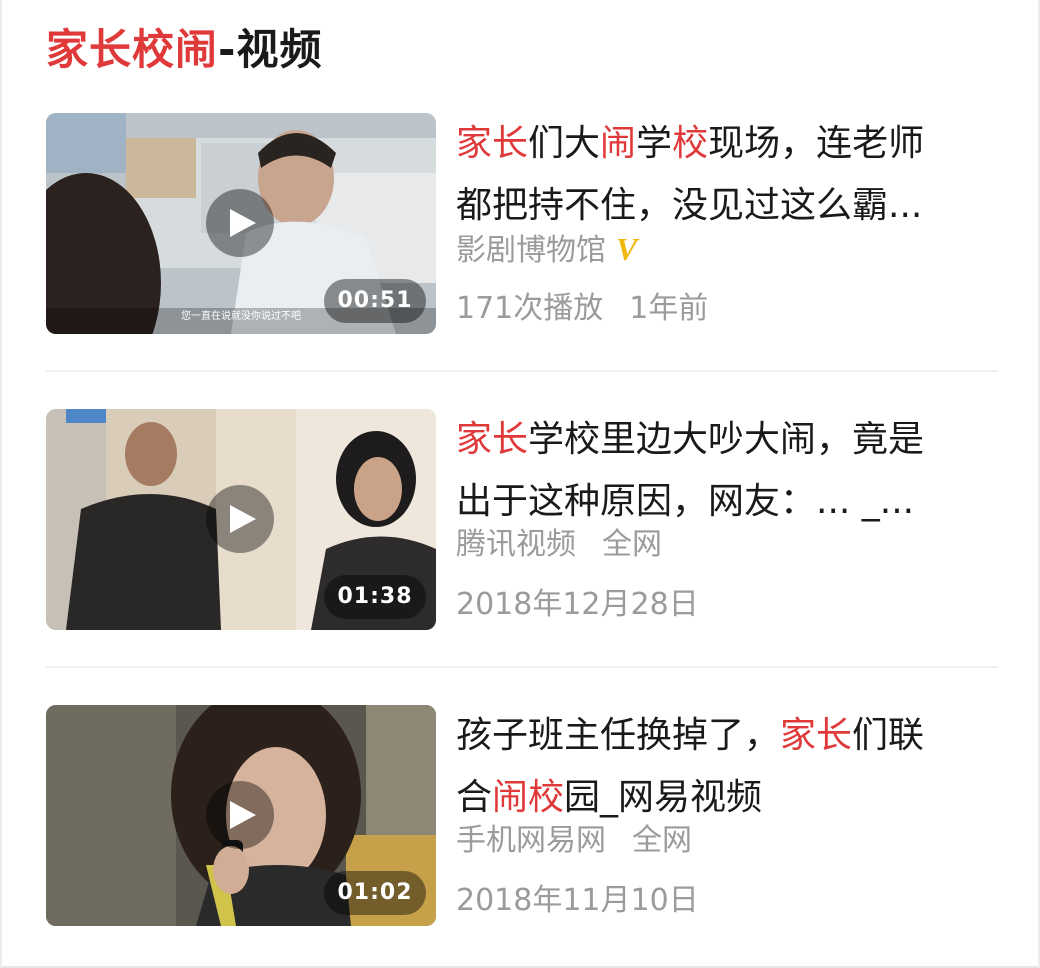  Describe the element at coordinates (474, 797) in the screenshot. I see `title-text: 合` at that location.